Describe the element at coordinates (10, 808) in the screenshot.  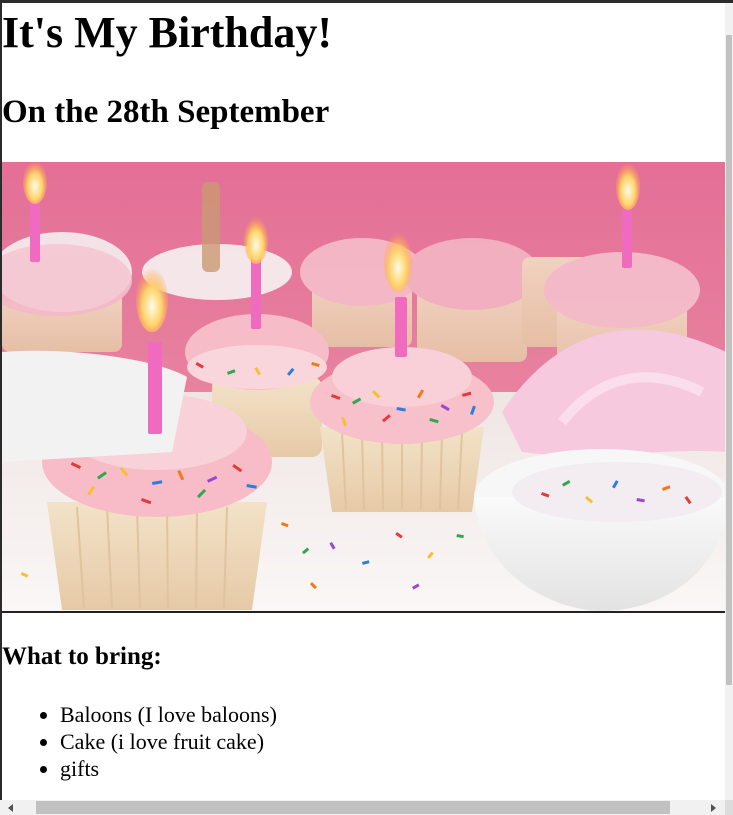
I see `scroll-left-arrow-icon` at that location.